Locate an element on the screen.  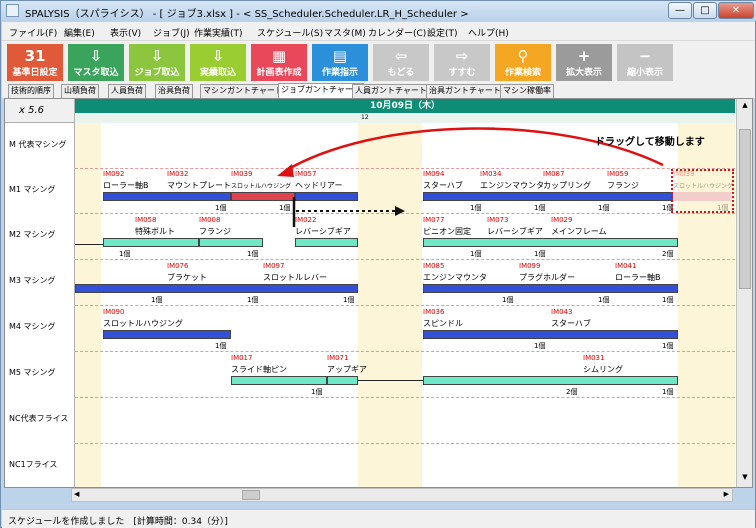
plus-icon: + is located at coordinates (584, 56).